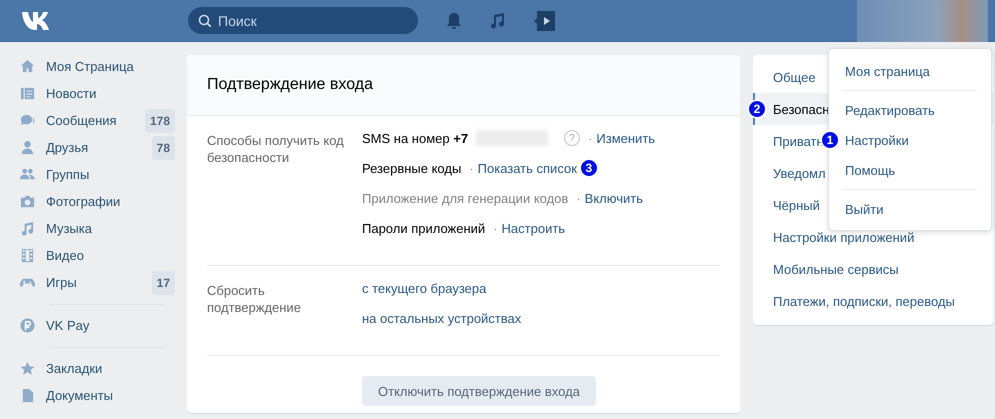  Describe the element at coordinates (27, 395) in the screenshot. I see `document-icon` at that location.